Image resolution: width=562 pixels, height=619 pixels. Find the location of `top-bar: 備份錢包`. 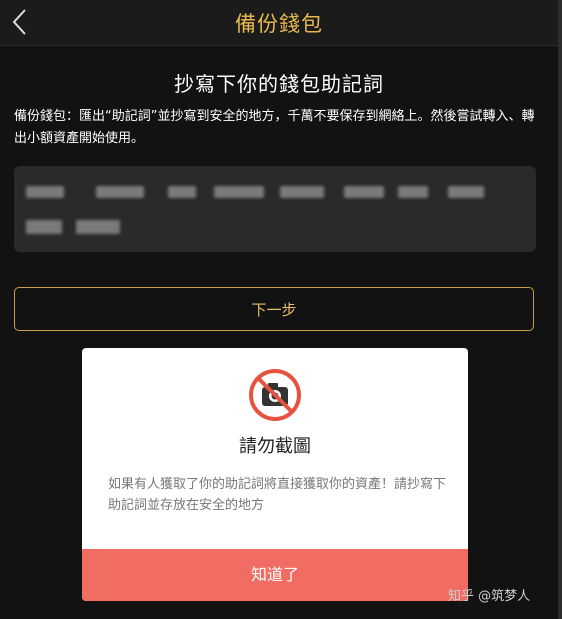

top-bar: 備份錢包 is located at coordinates (279, 23).